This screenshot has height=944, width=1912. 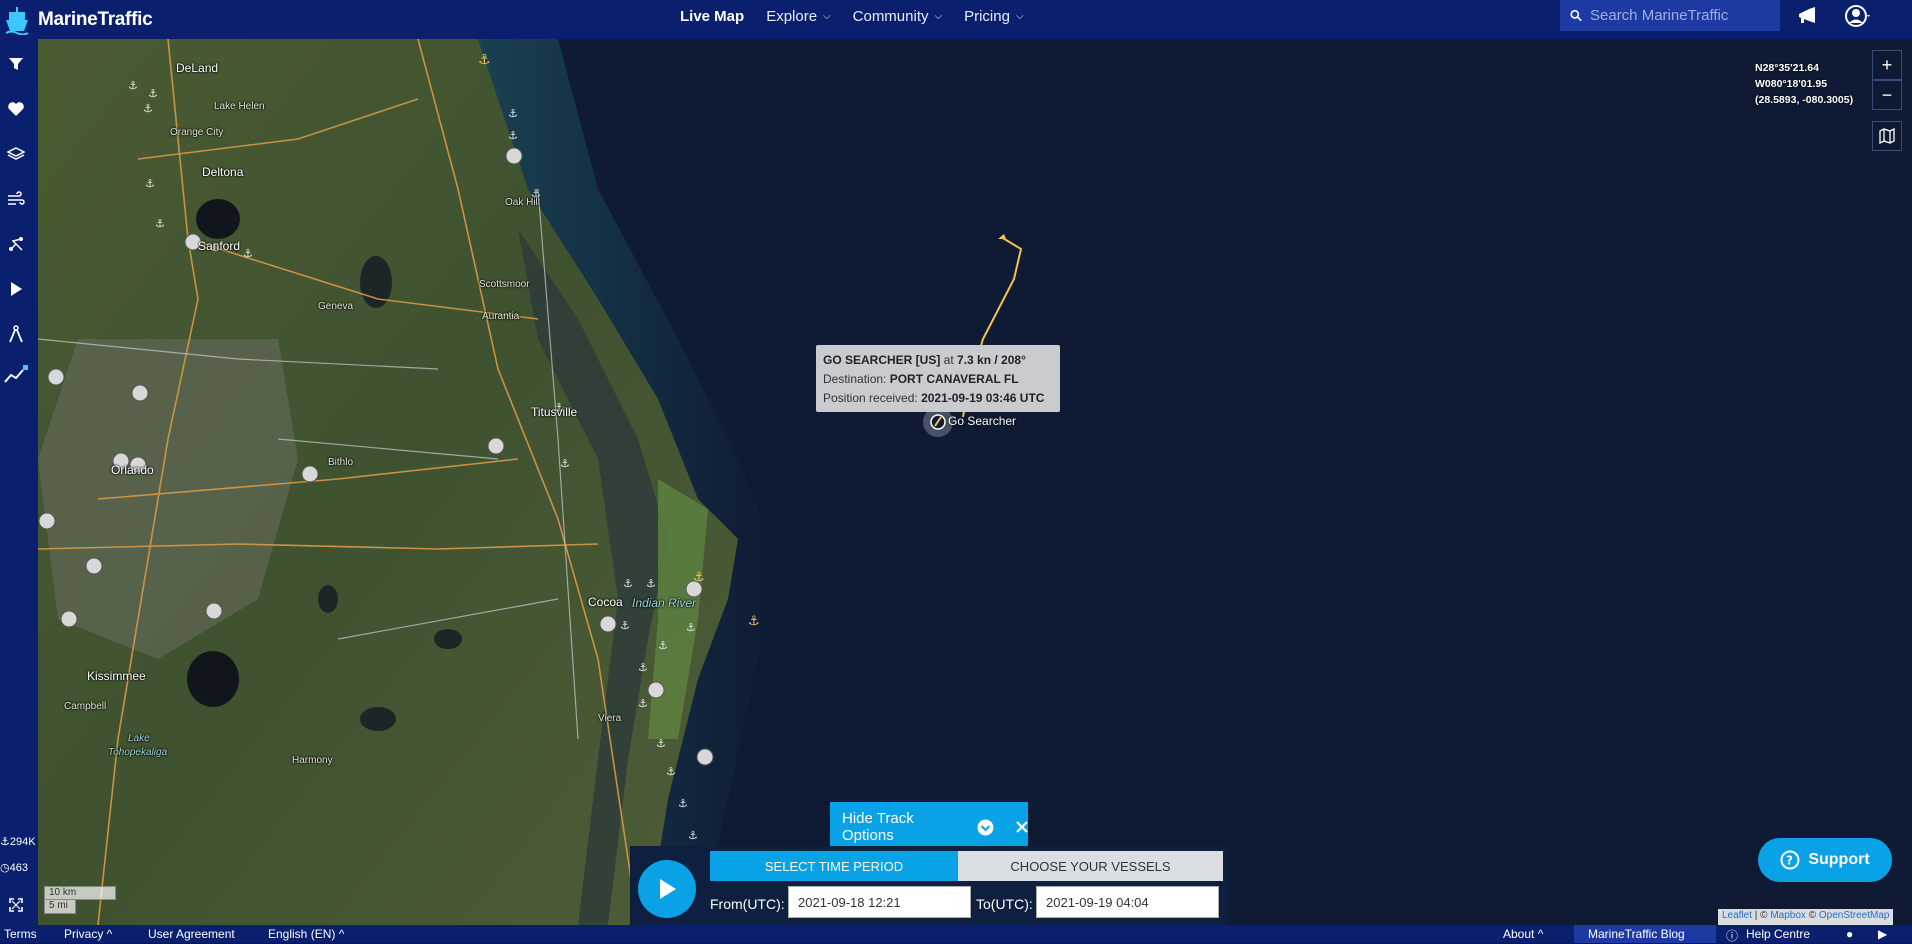 What do you see at coordinates (80, 893) in the screenshot?
I see `scale-km: 10 km` at bounding box center [80, 893].